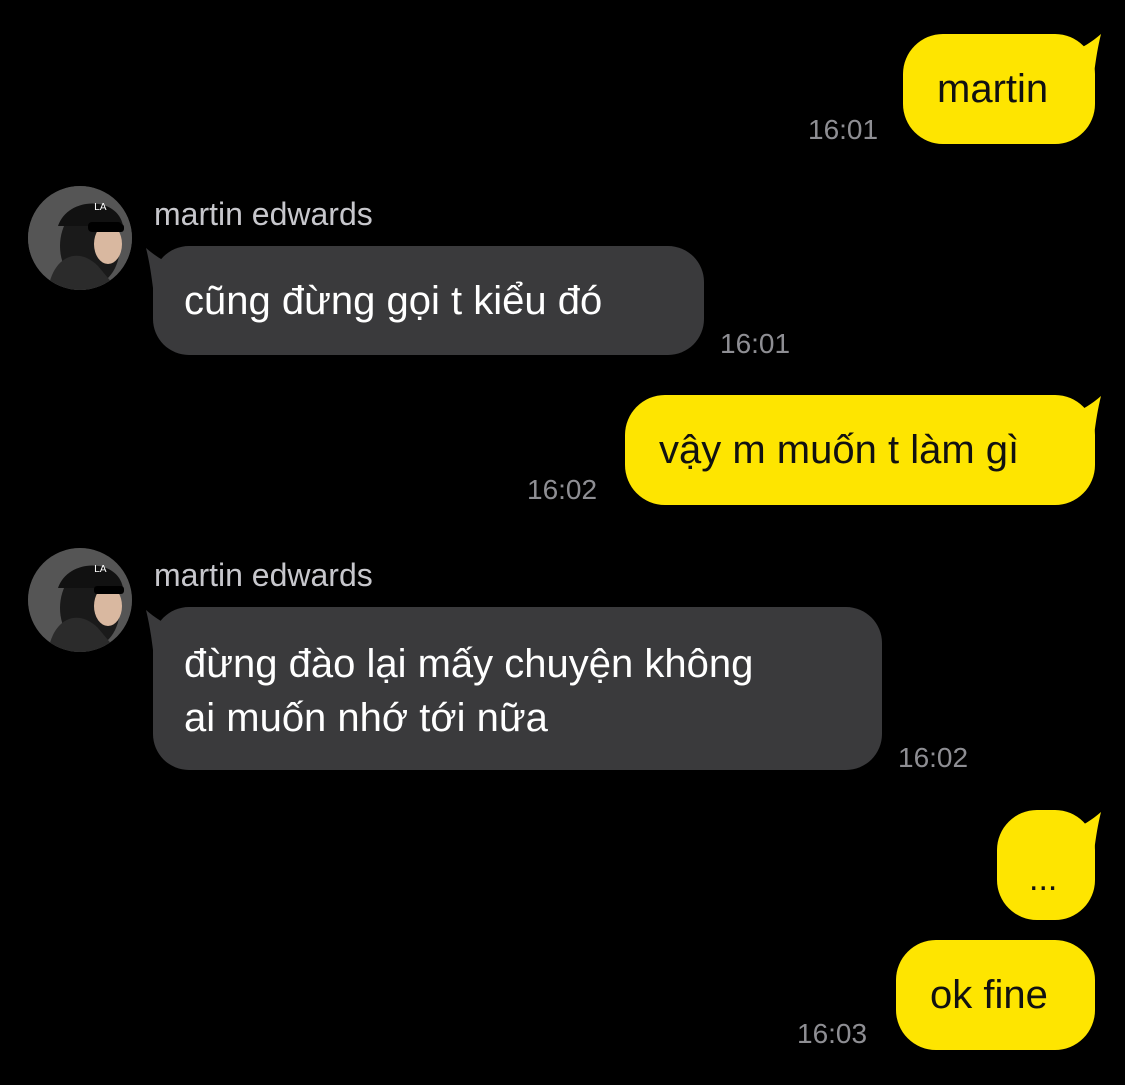 The height and width of the screenshot is (1085, 1125). I want to click on message-timestamp: 16:03, so click(832, 1033).